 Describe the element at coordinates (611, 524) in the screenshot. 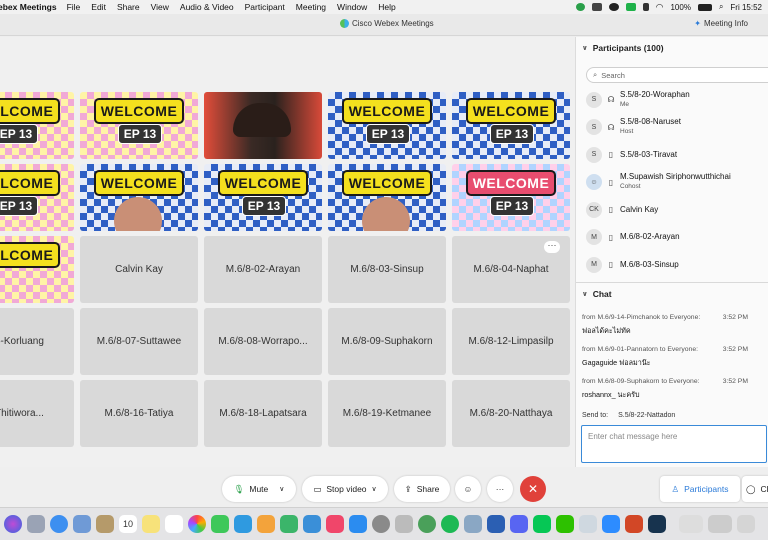

I see `zoom-icon` at that location.